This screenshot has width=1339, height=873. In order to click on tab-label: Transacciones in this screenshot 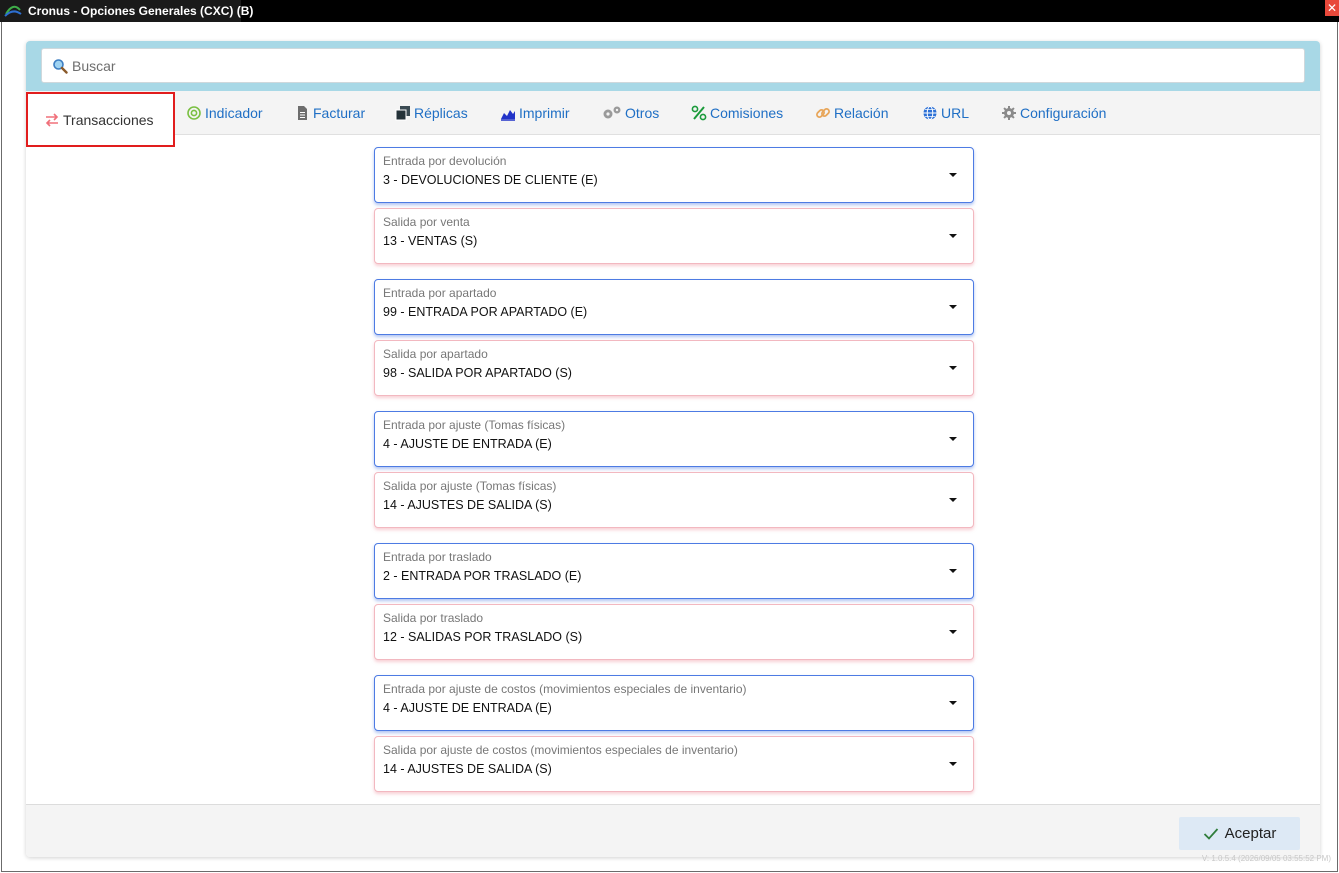, I will do `click(108, 119)`.